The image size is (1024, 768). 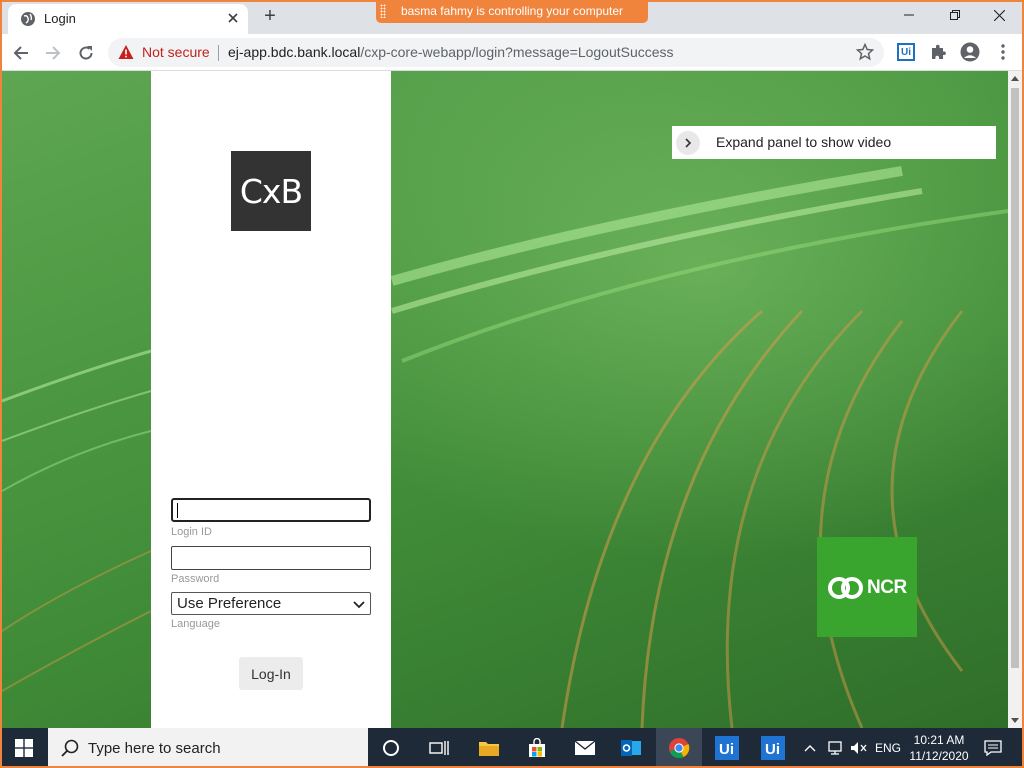 I want to click on scroll-up-arrow-icon, so click(x=1015, y=79).